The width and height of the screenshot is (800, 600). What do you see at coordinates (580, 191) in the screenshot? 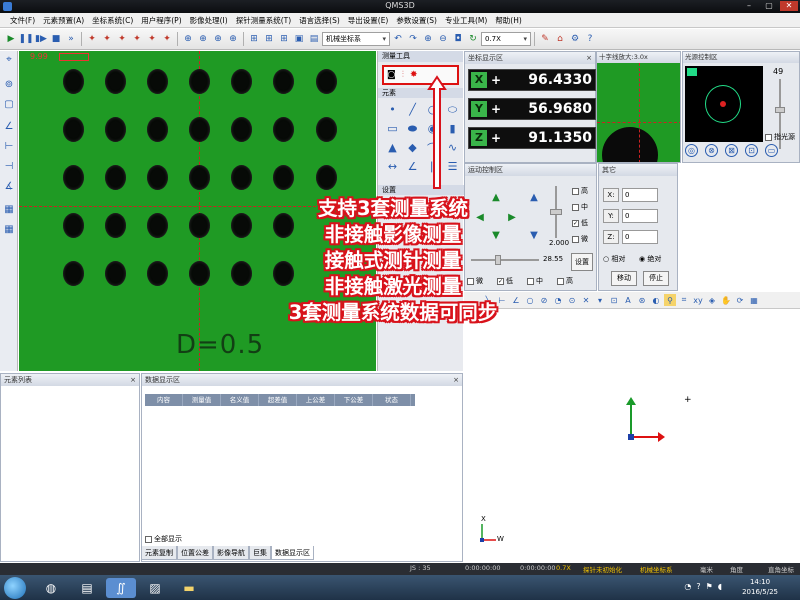
I see `speed-level-option: 高` at bounding box center [580, 191].